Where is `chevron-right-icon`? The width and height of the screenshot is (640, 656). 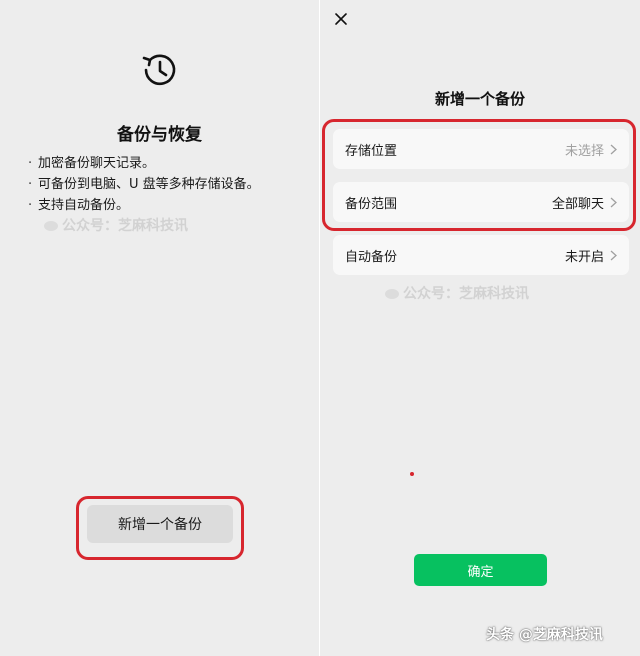
chevron-right-icon is located at coordinates (613, 255).